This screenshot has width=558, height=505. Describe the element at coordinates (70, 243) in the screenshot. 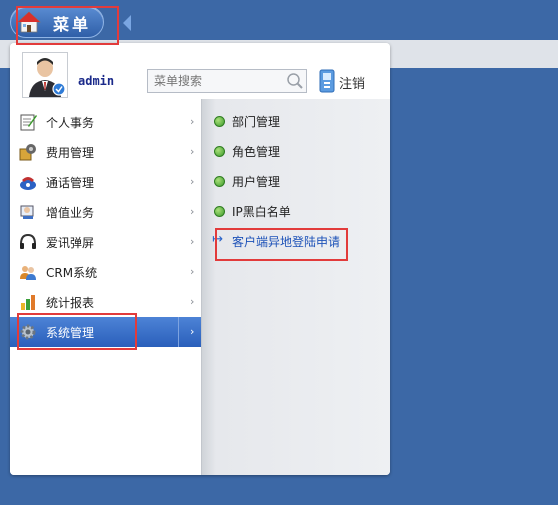

I see `menu-item-label: 爱讯弹屏` at that location.